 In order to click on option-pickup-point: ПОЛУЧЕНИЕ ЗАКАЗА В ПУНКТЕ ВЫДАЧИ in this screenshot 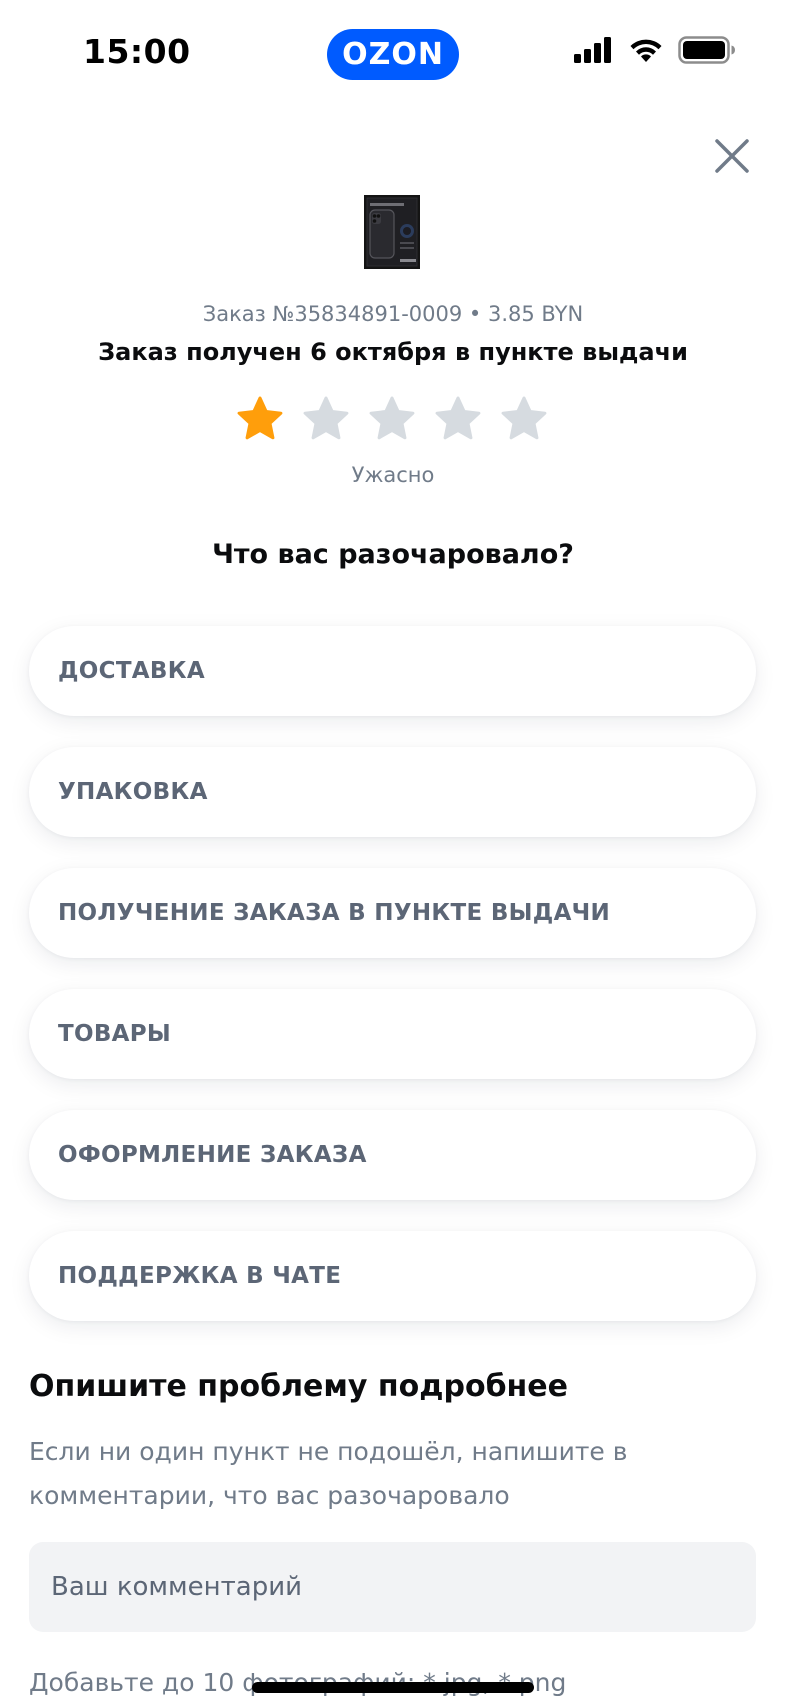, I will do `click(392, 913)`.